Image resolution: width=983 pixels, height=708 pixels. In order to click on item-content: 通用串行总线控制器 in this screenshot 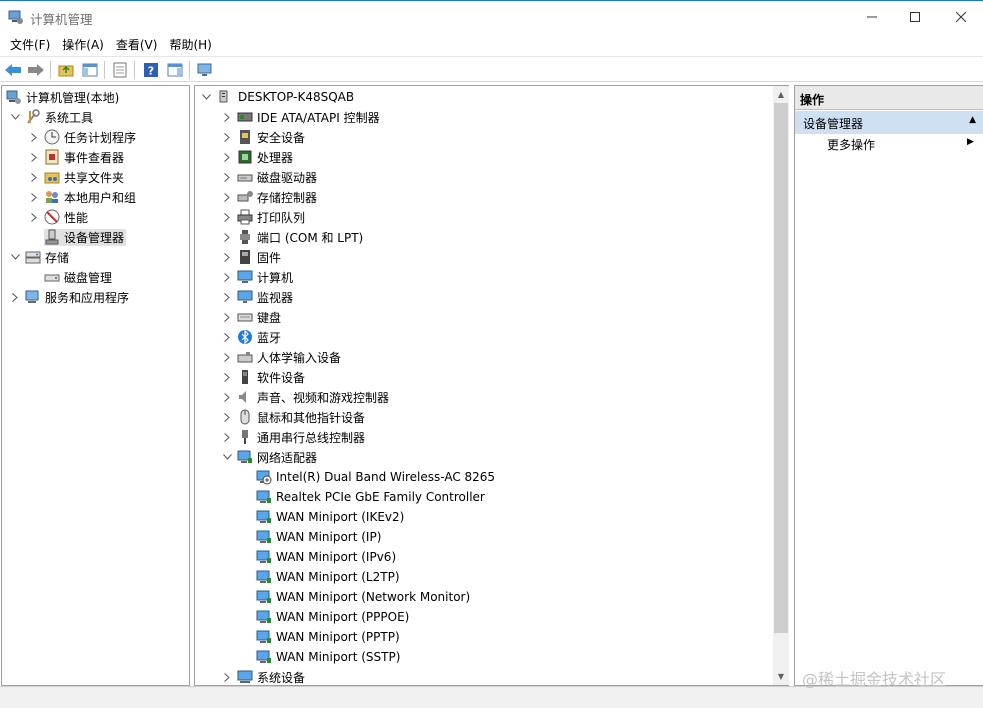, I will do `click(301, 437)`.